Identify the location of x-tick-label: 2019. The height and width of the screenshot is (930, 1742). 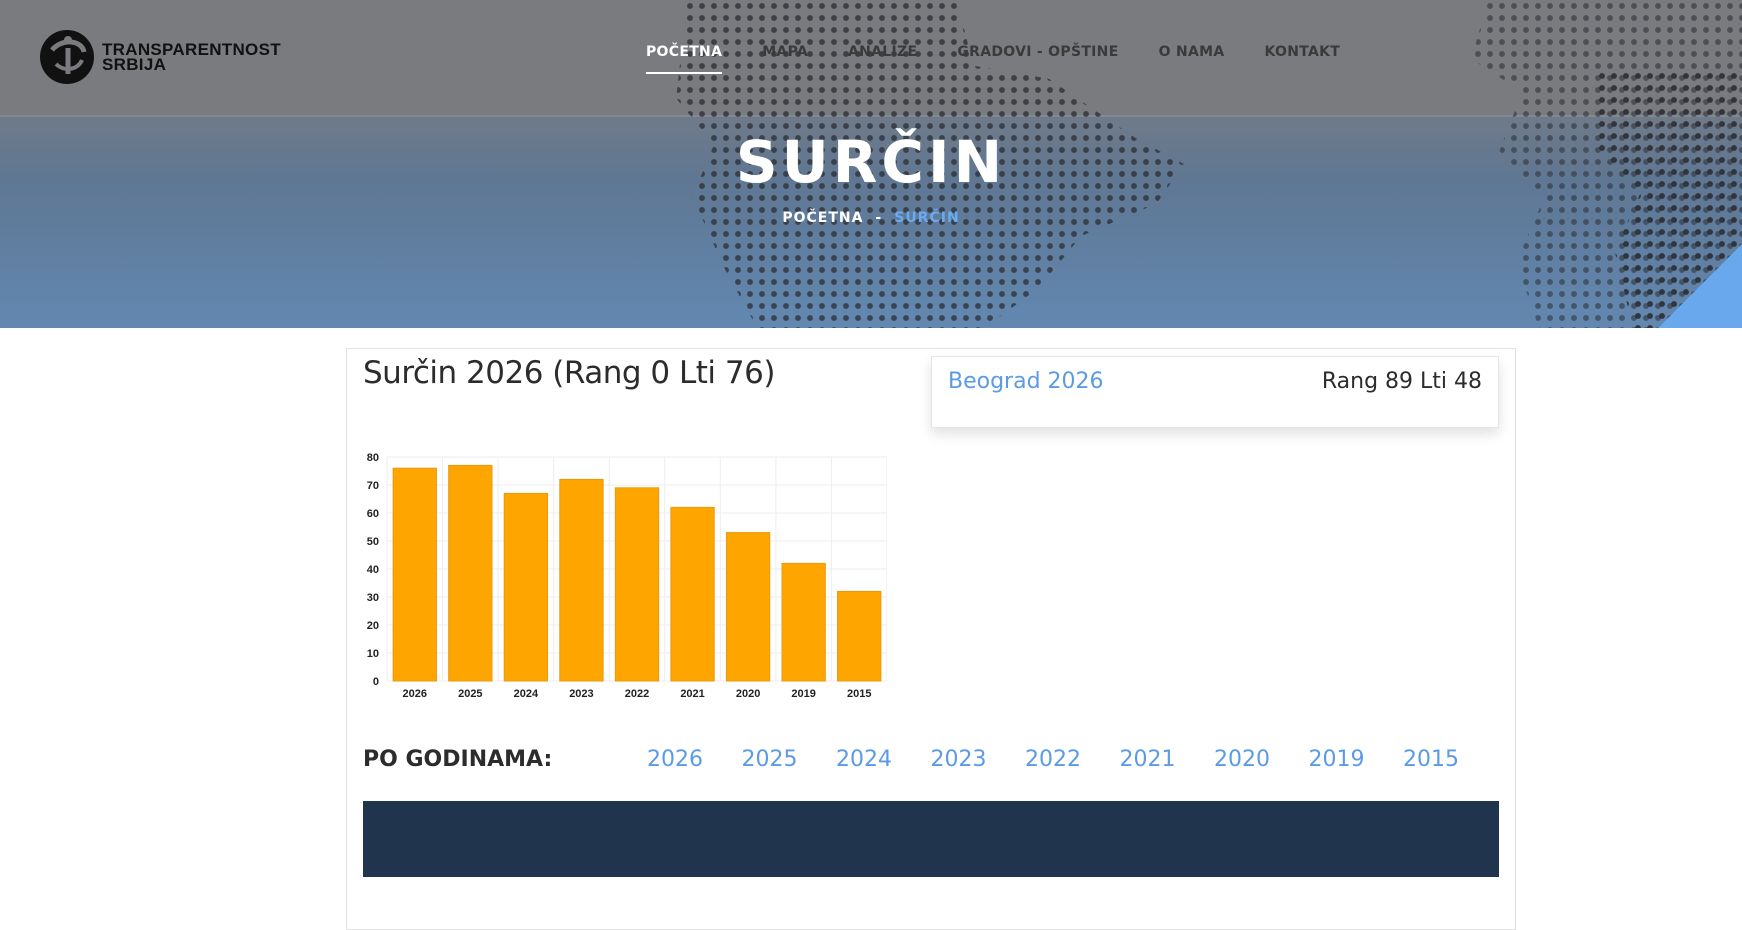
(803, 694).